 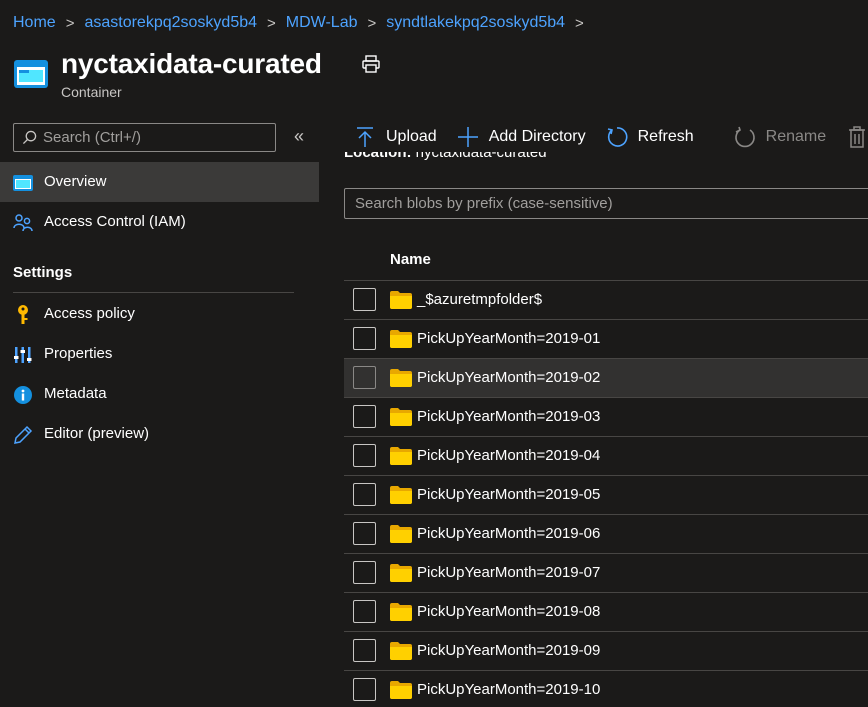 What do you see at coordinates (43, 272) in the screenshot?
I see `settings-section-header: Settings` at bounding box center [43, 272].